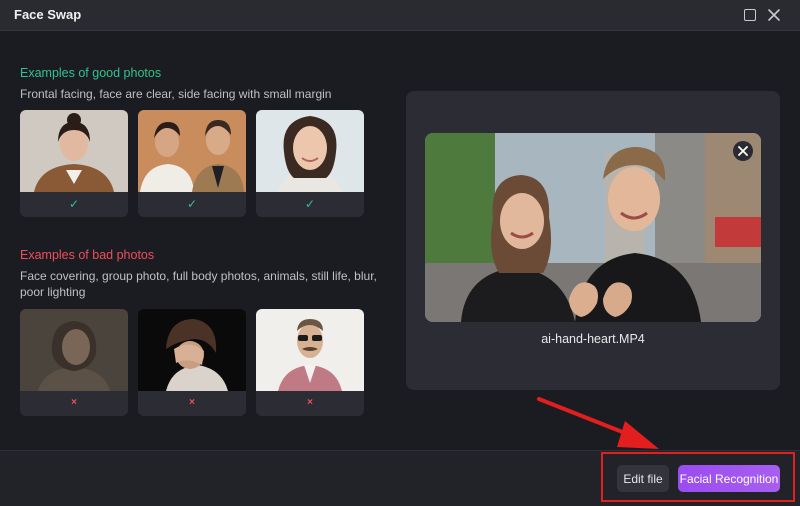  What do you see at coordinates (310, 350) in the screenshot?
I see `man-sunglasses-photo` at bounding box center [310, 350].